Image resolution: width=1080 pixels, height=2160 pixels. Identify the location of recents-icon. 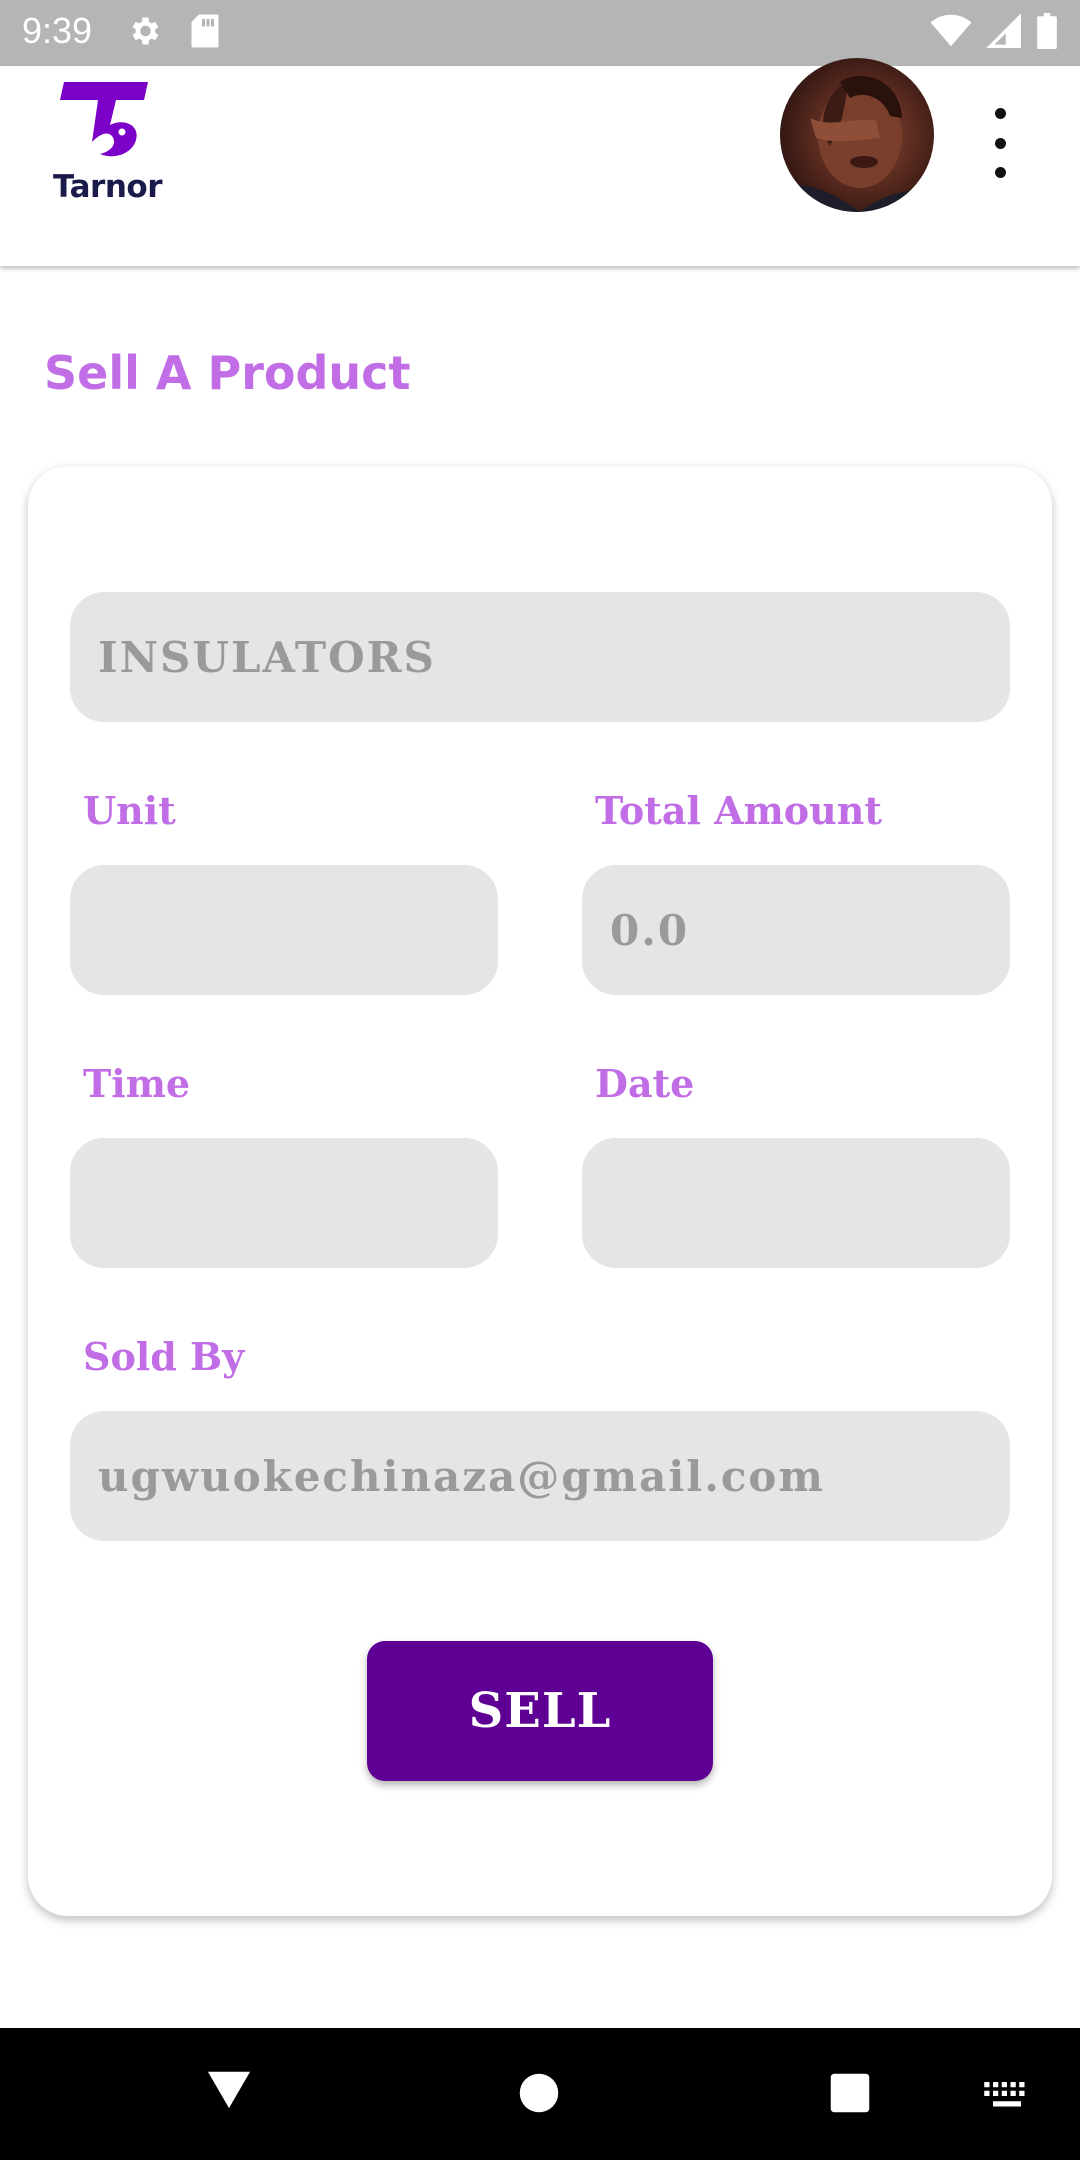
(850, 2095).